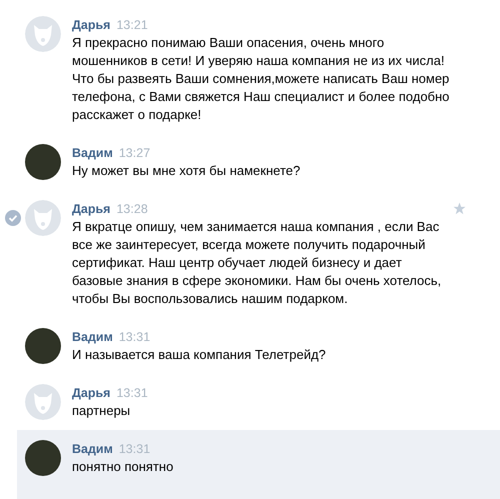 The width and height of the screenshot is (500, 499). Describe the element at coordinates (261, 79) in the screenshot. I see `message-text: Я прекрасно понимаю Ваши опасения, очень много мошенников в сети! И уверяю наша компания не из их числа! Что бы развеять Ваши сомнения,можете написать Ваш номер телефона, с Вами свяжется Наш специалист и более подобно расскажет о подарке!` at that location.